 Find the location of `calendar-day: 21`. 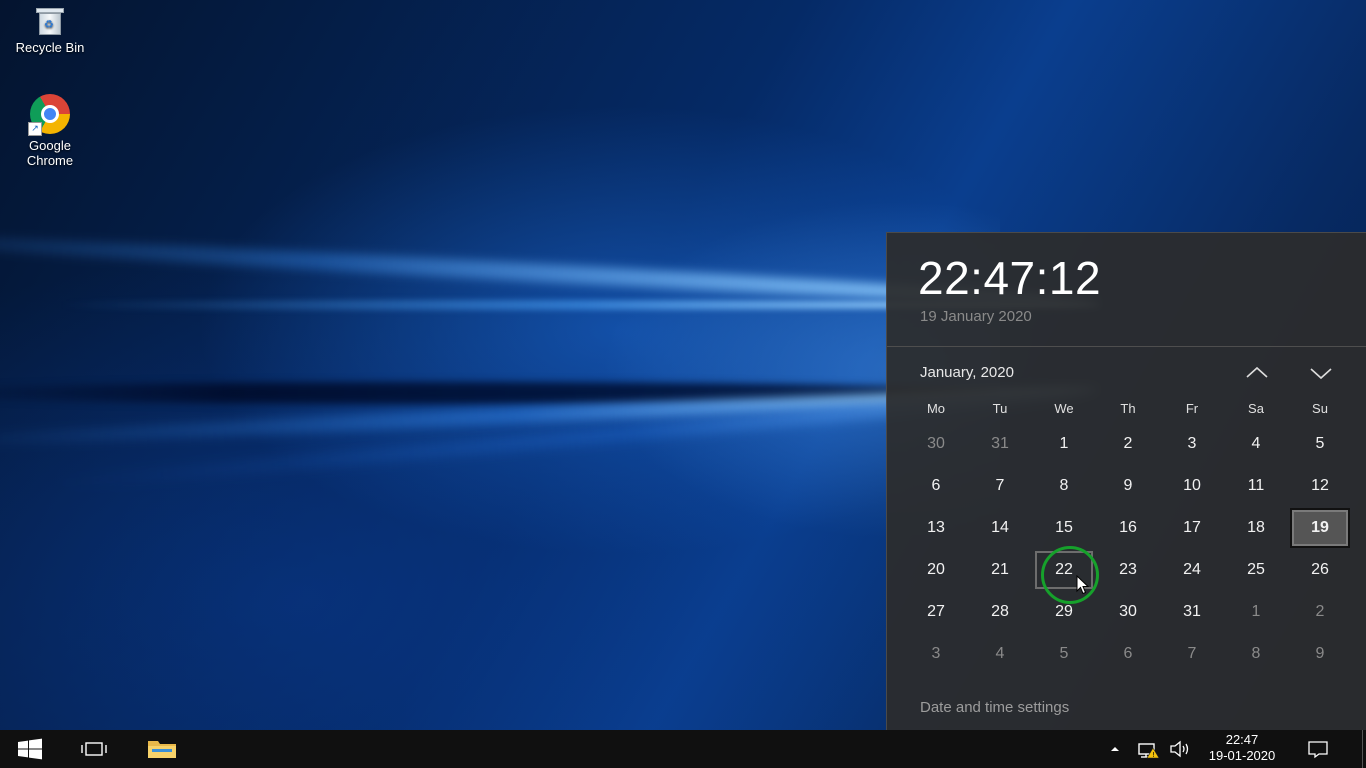

calendar-day: 21 is located at coordinates (1000, 570).